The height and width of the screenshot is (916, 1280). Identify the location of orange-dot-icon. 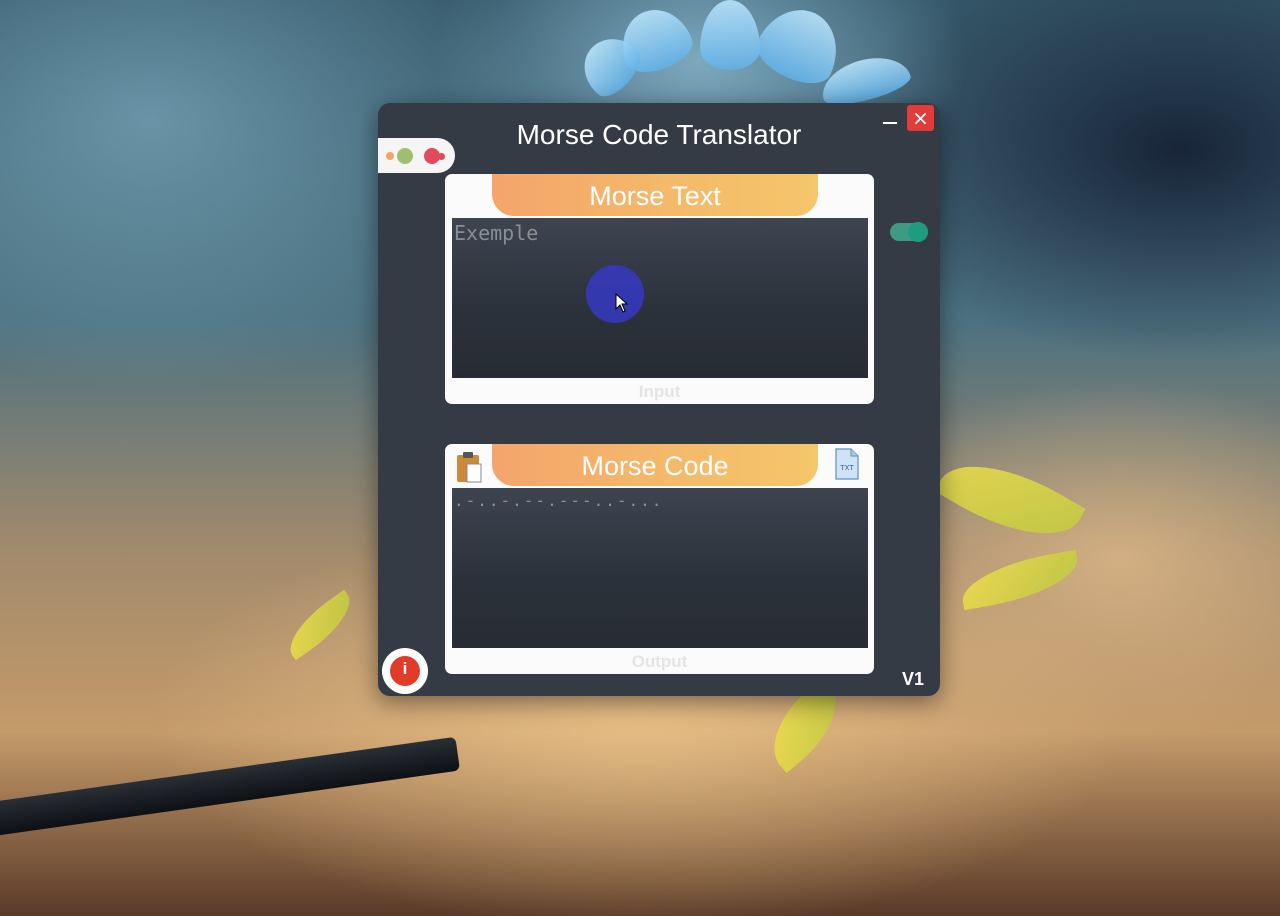
(390, 156).